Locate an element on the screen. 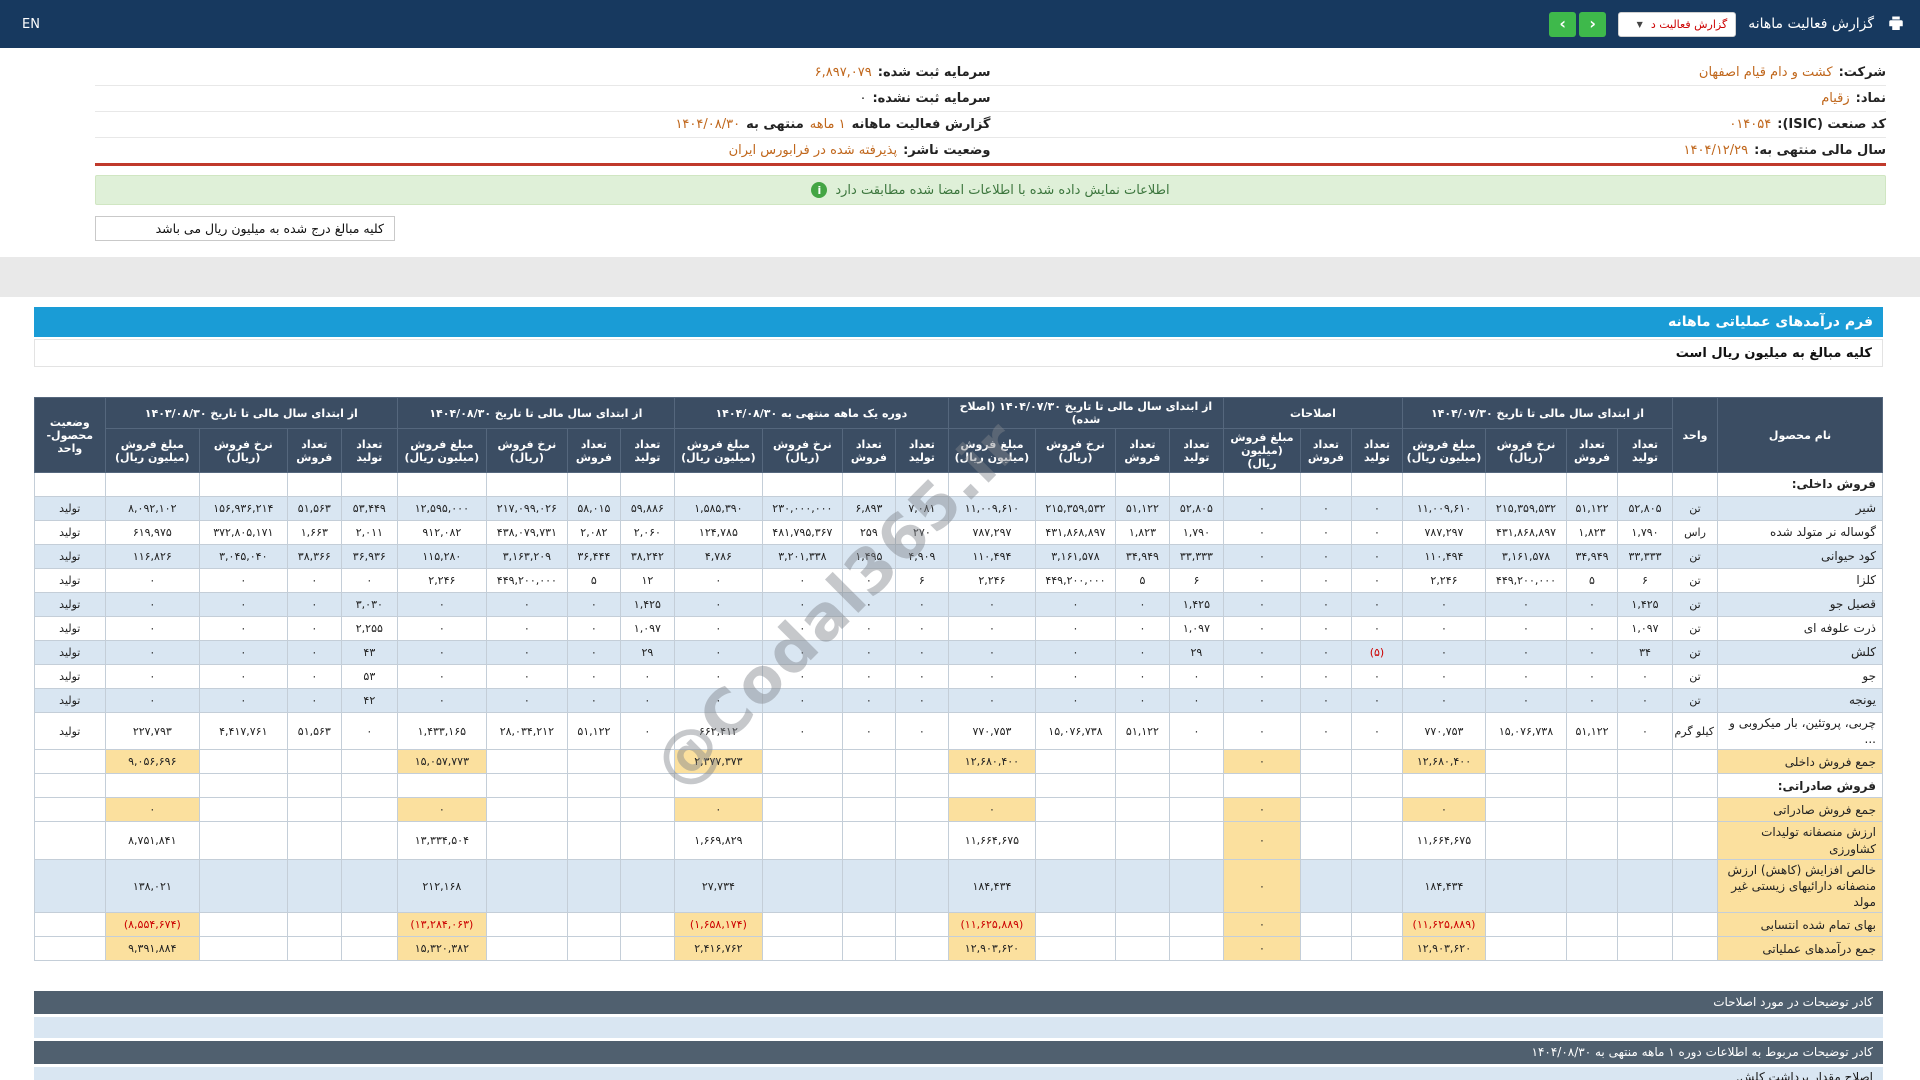 This screenshot has height=1080, width=1920. corrections-note-content is located at coordinates (958, 1028).